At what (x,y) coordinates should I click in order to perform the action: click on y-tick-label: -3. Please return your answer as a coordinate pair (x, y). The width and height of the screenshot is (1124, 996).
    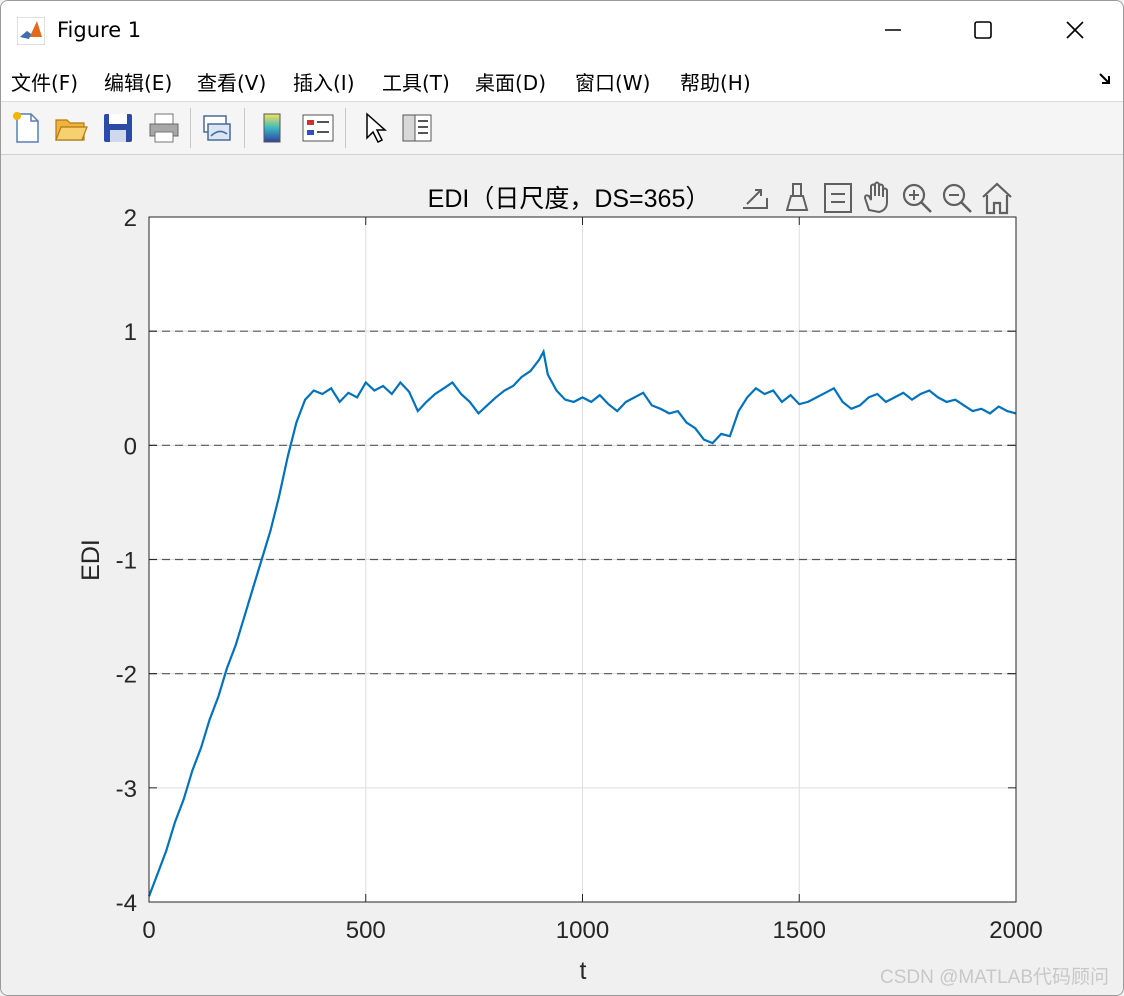
    Looking at the image, I should click on (126, 789).